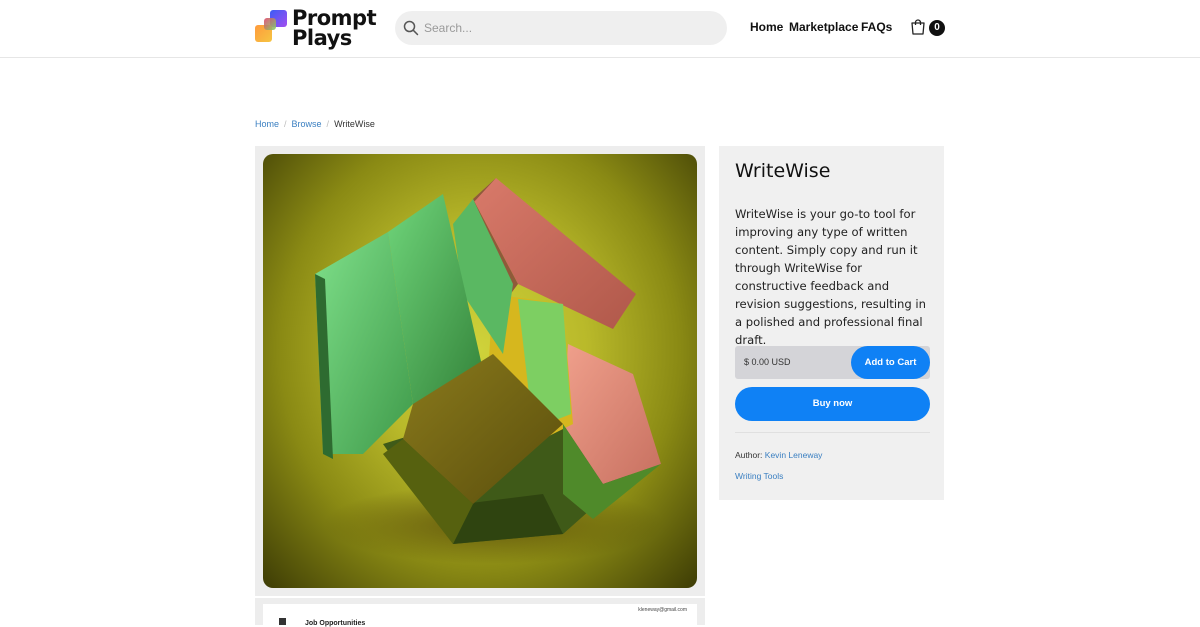 The height and width of the screenshot is (627, 1200). I want to click on secondary-image-preview: kleneway@gmail.com Job Opportunities, so click(480, 615).